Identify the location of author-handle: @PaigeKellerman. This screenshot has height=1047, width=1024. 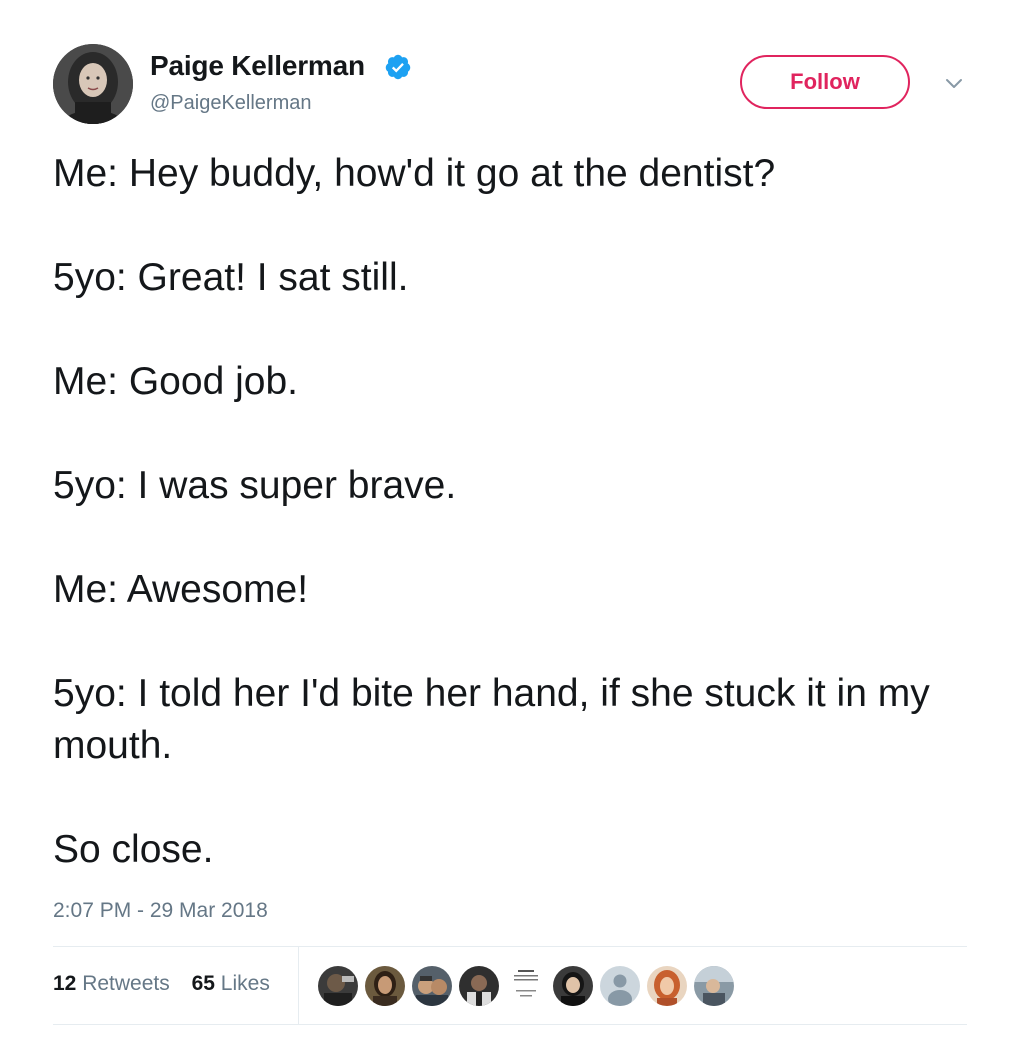
(231, 103).